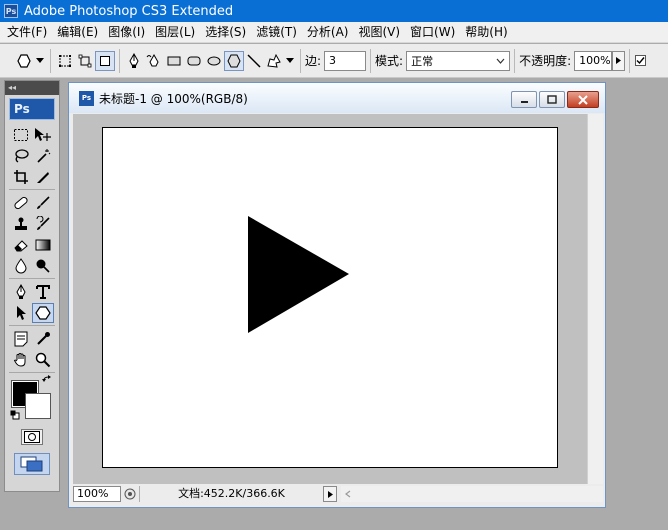 Image resolution: width=668 pixels, height=530 pixels. Describe the element at coordinates (422, 61) in the screenshot. I see `blend-mode-value: 正常` at that location.